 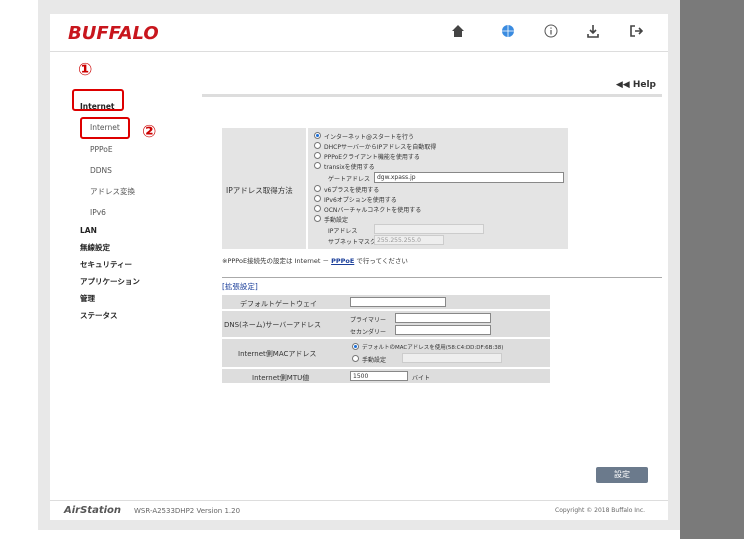 What do you see at coordinates (442, 277) in the screenshot?
I see `divider` at bounding box center [442, 277].